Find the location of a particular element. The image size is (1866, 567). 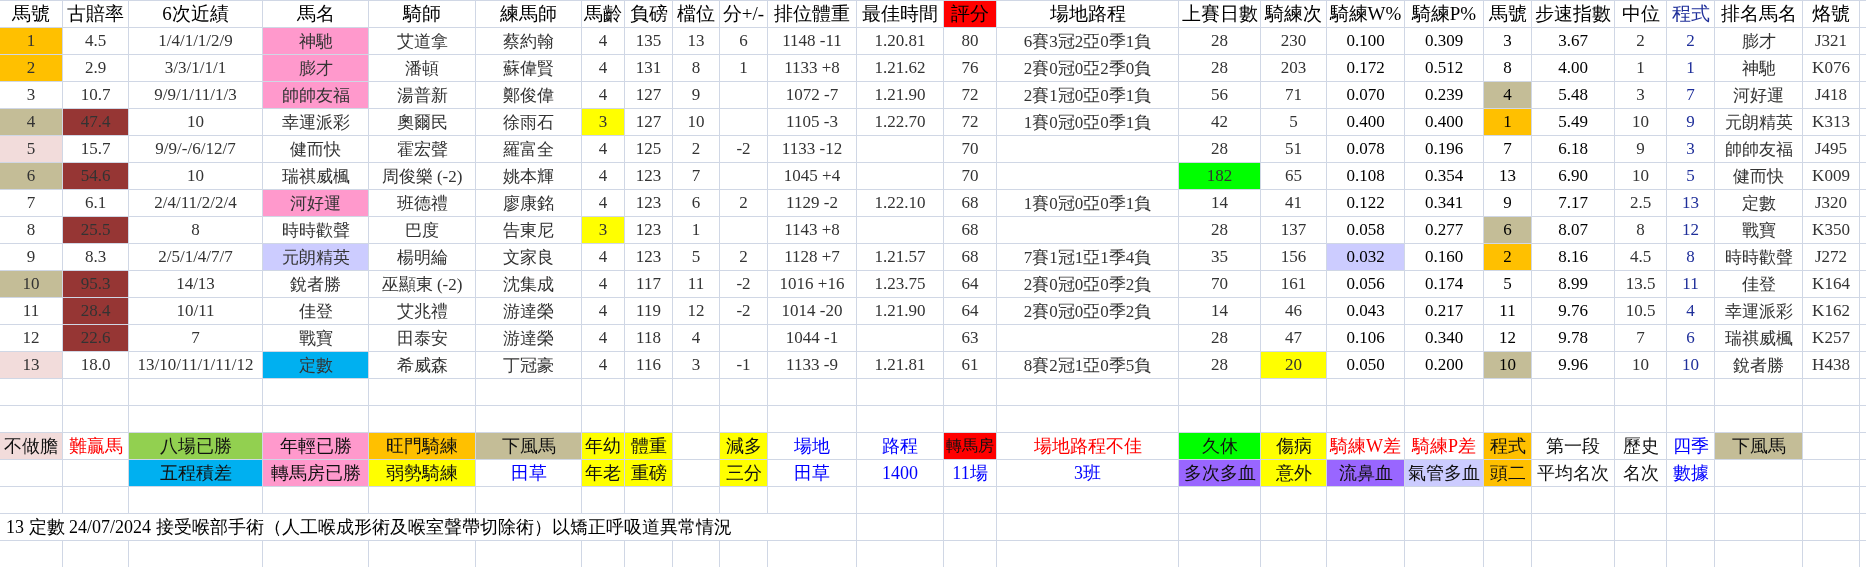

table-cell-text: 8 is located at coordinates (1640, 230).